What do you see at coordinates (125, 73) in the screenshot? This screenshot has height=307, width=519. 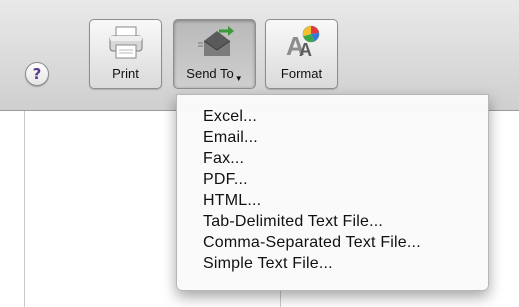 I see `print-label: Print` at bounding box center [125, 73].